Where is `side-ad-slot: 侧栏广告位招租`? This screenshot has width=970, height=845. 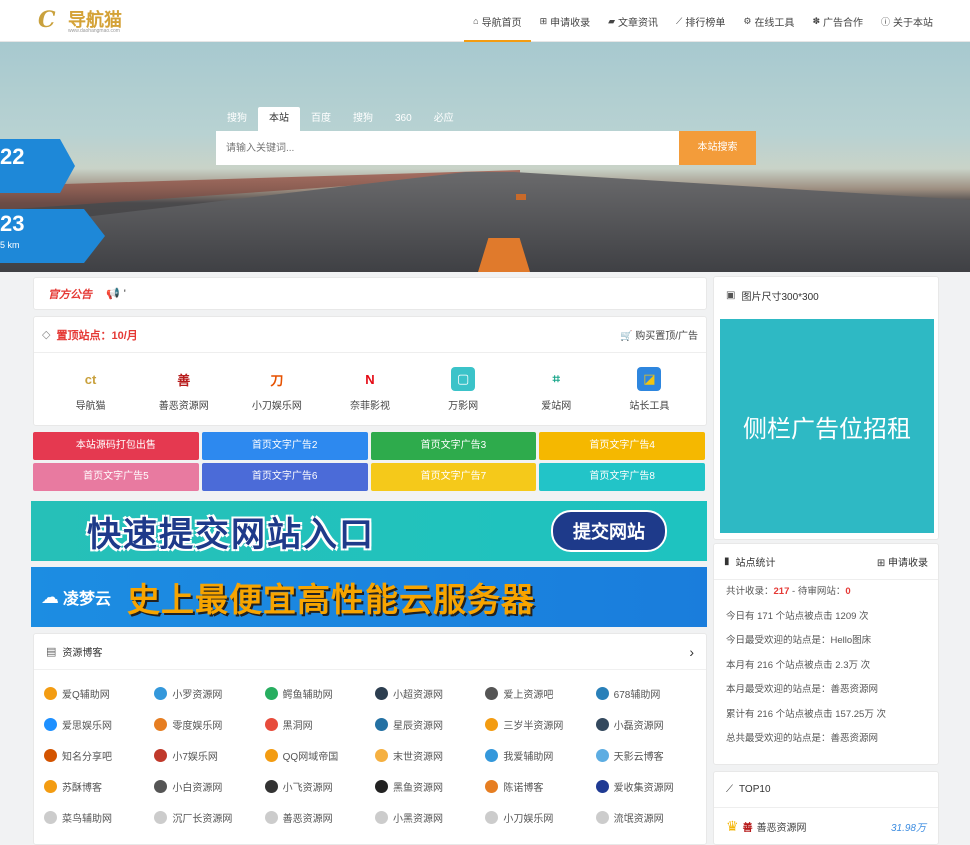
side-ad-slot: 侧栏广告位招租 is located at coordinates (827, 426).